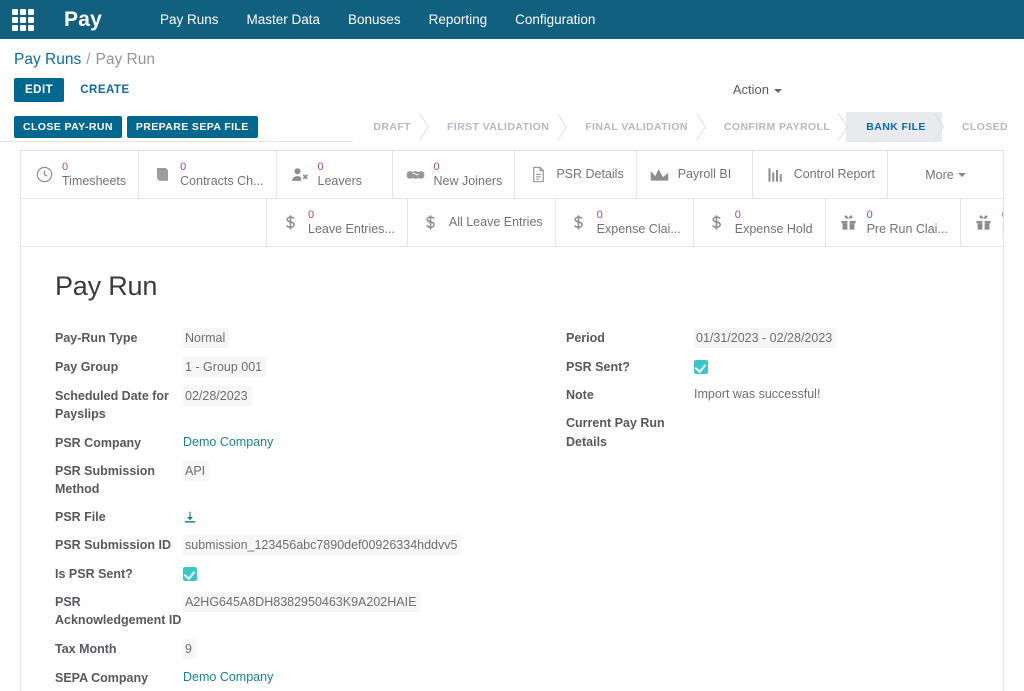  I want to click on field-label: Current Pay Run Details, so click(615, 432).